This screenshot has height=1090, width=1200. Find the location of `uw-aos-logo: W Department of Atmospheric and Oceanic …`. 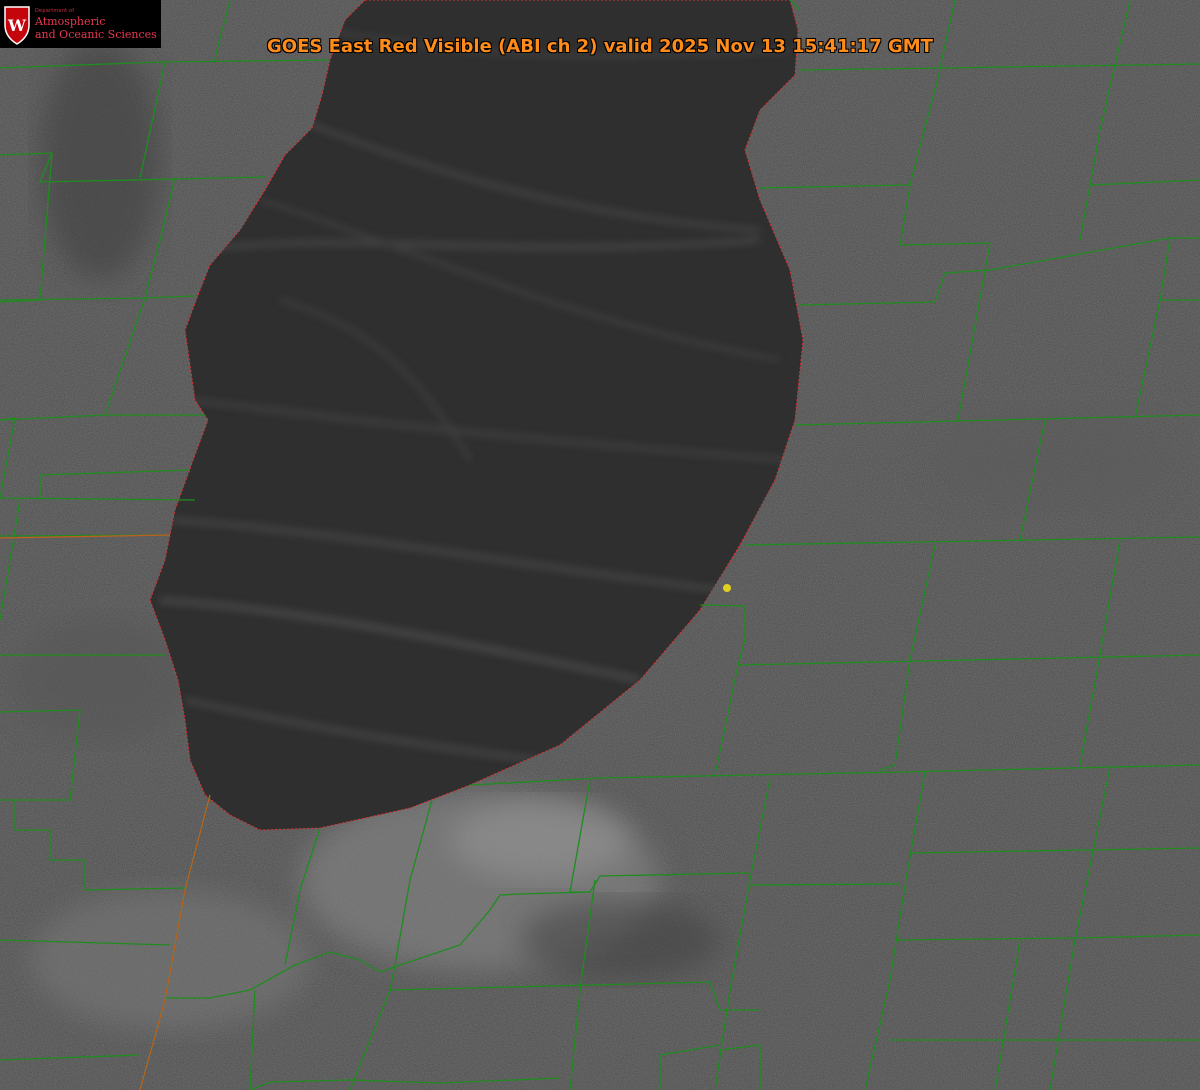

uw-aos-logo: W Department of Atmospheric and Oceanic … is located at coordinates (80, 24).